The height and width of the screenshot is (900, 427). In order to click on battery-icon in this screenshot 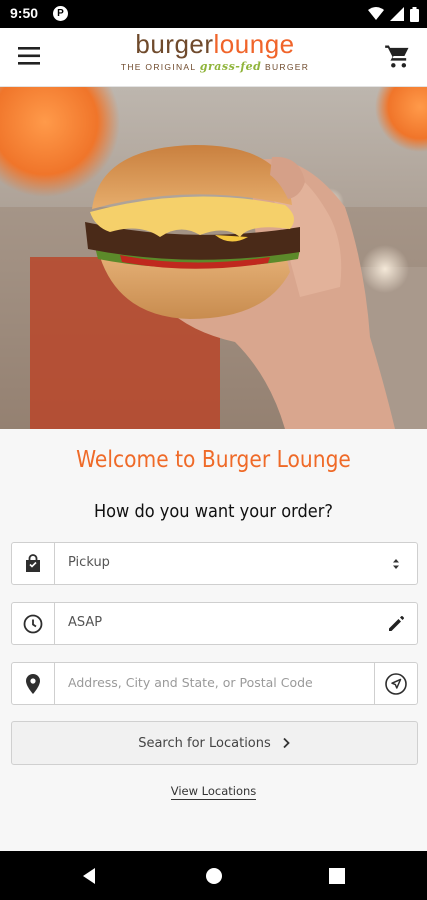, I will do `click(414, 14)`.